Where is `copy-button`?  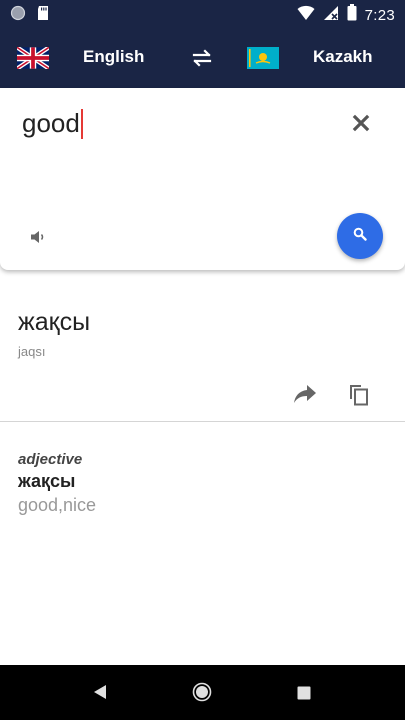
copy-button is located at coordinates (359, 397).